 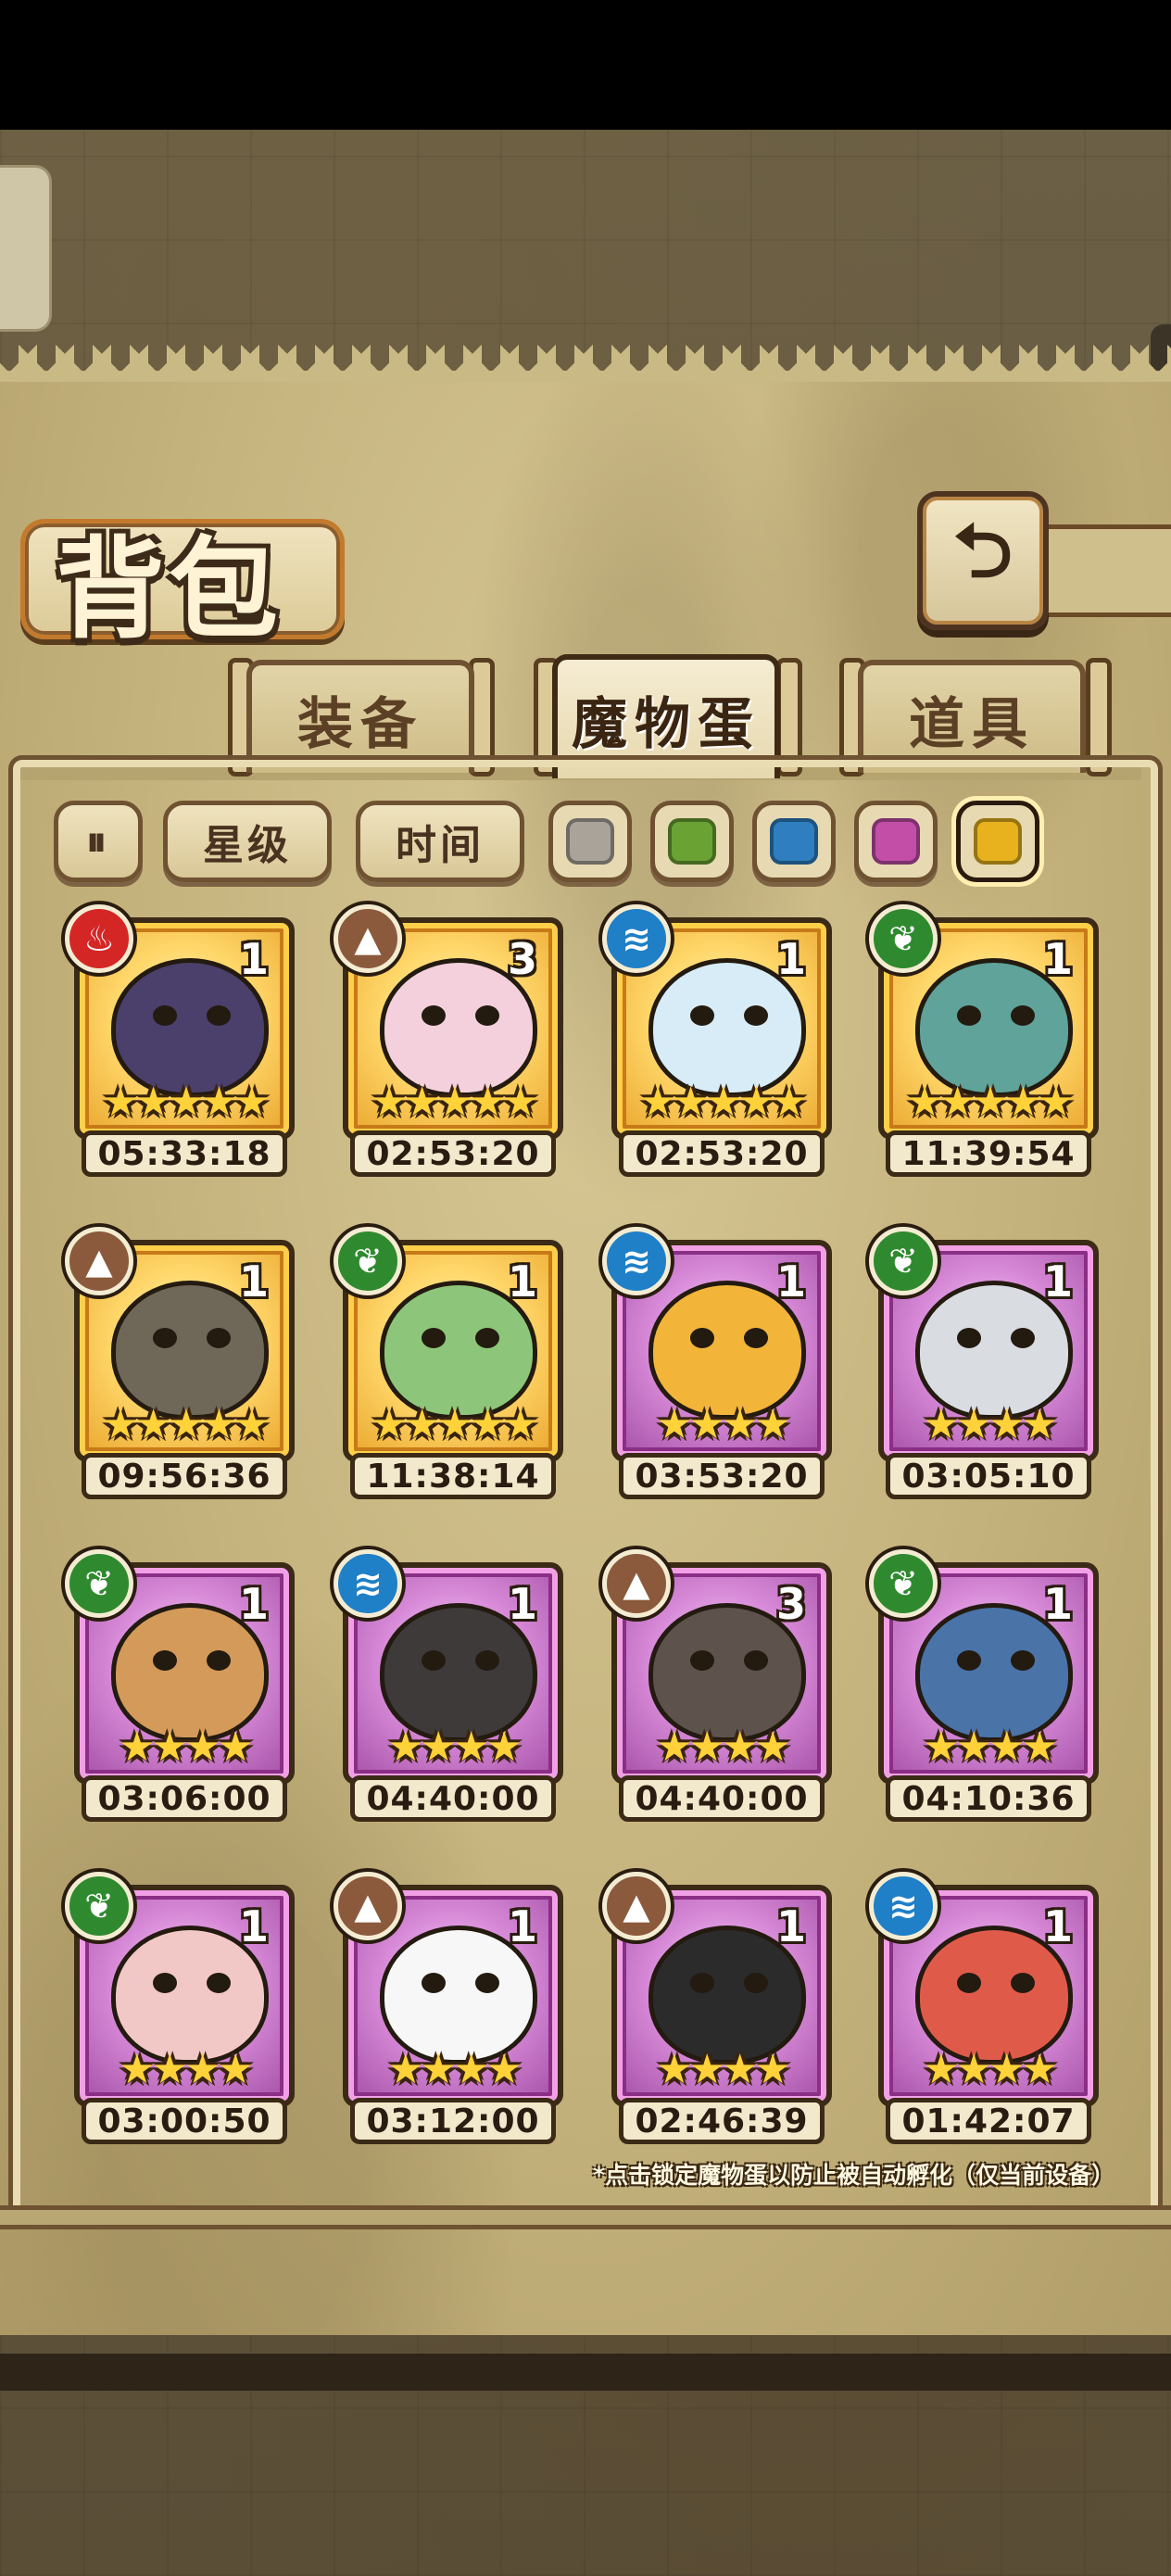 What do you see at coordinates (590, 841) in the screenshot?
I see `rarity-filter-gray` at bounding box center [590, 841].